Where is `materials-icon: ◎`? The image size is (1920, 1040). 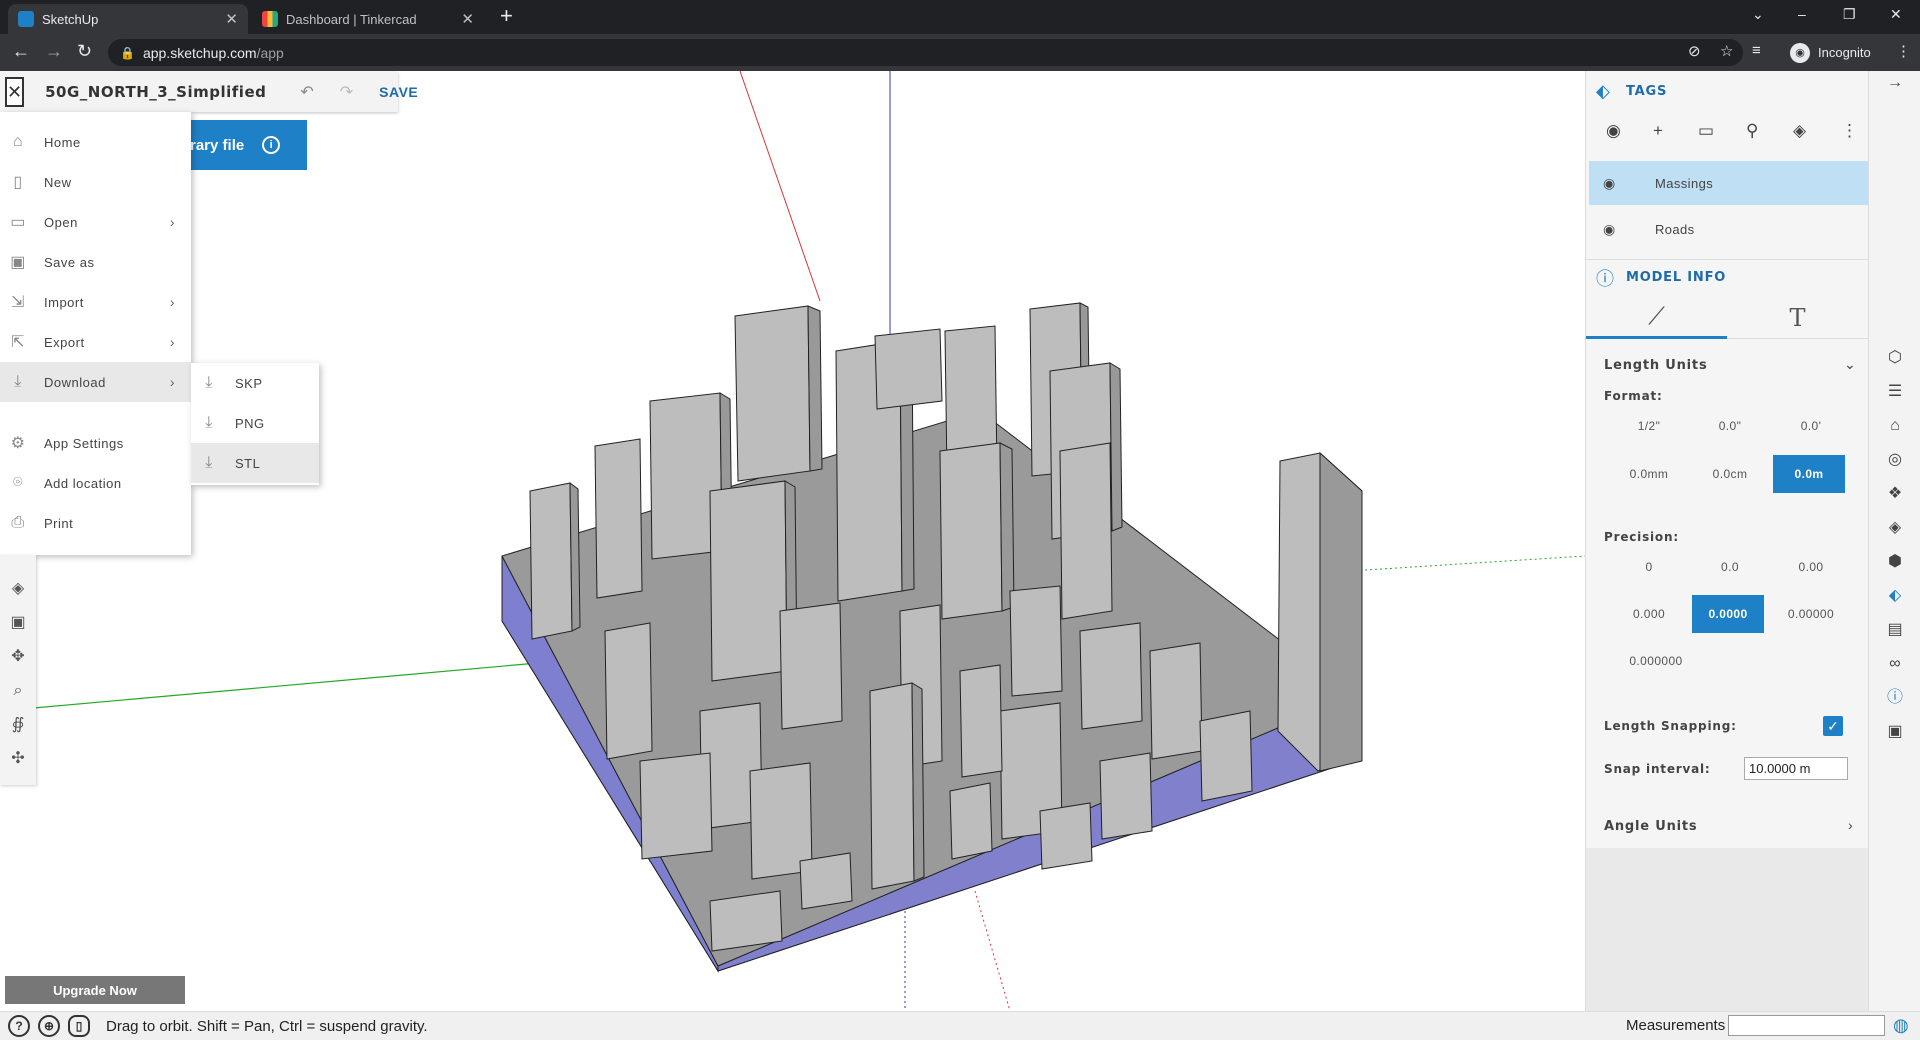 materials-icon: ◎ is located at coordinates (1895, 460).